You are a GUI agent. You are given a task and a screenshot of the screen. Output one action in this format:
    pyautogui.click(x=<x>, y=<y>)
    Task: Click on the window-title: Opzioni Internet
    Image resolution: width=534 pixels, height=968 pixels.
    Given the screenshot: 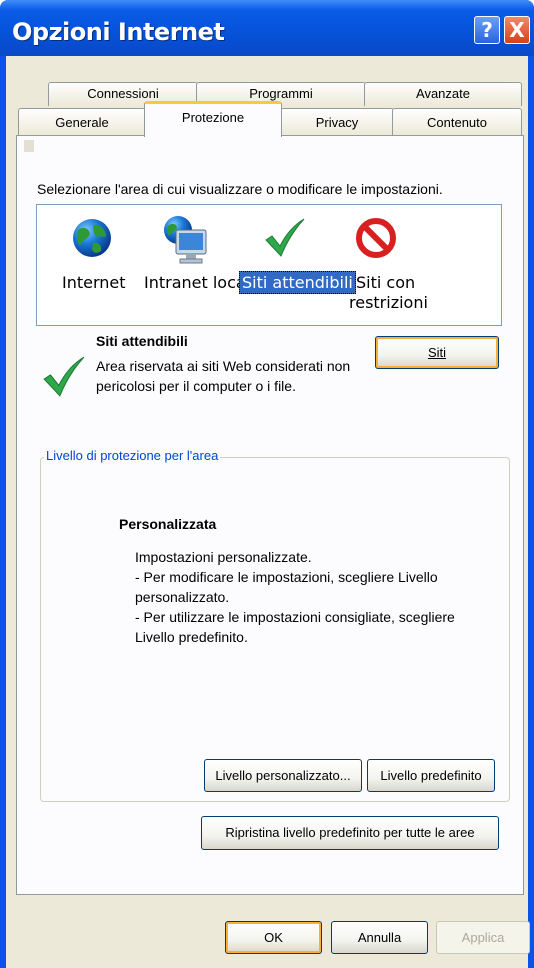 What is the action you would take?
    pyautogui.click(x=118, y=32)
    